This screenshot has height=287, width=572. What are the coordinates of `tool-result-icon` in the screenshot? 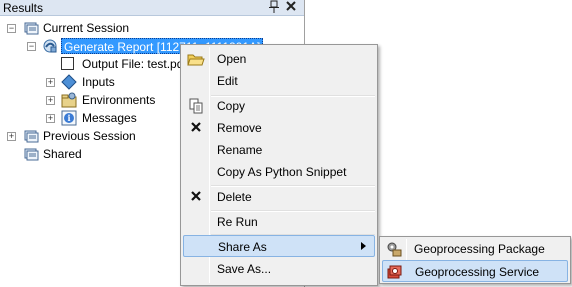 It's located at (50, 46).